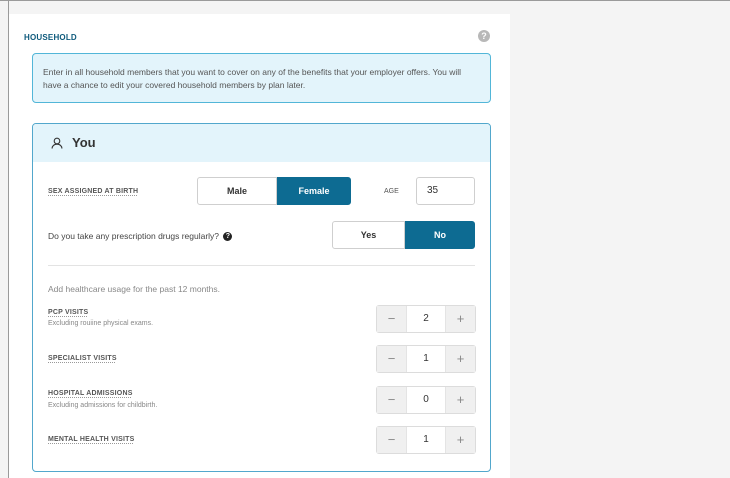 The image size is (730, 478). What do you see at coordinates (440, 235) in the screenshot?
I see `rx-no-button: No` at bounding box center [440, 235].